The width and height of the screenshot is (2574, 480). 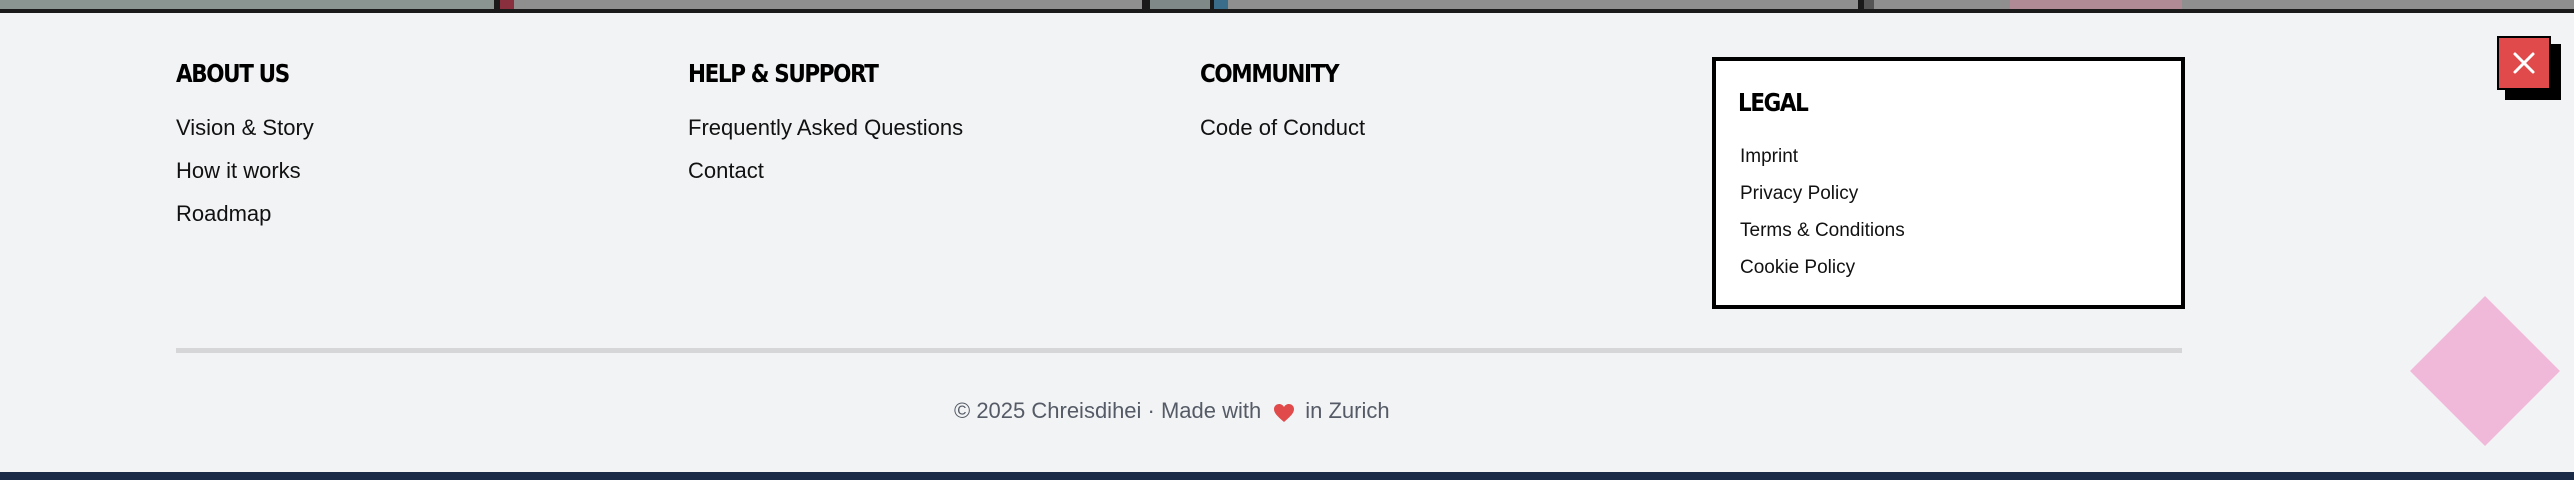 I want to click on link-how-it-works: How it works, so click(x=245, y=170).